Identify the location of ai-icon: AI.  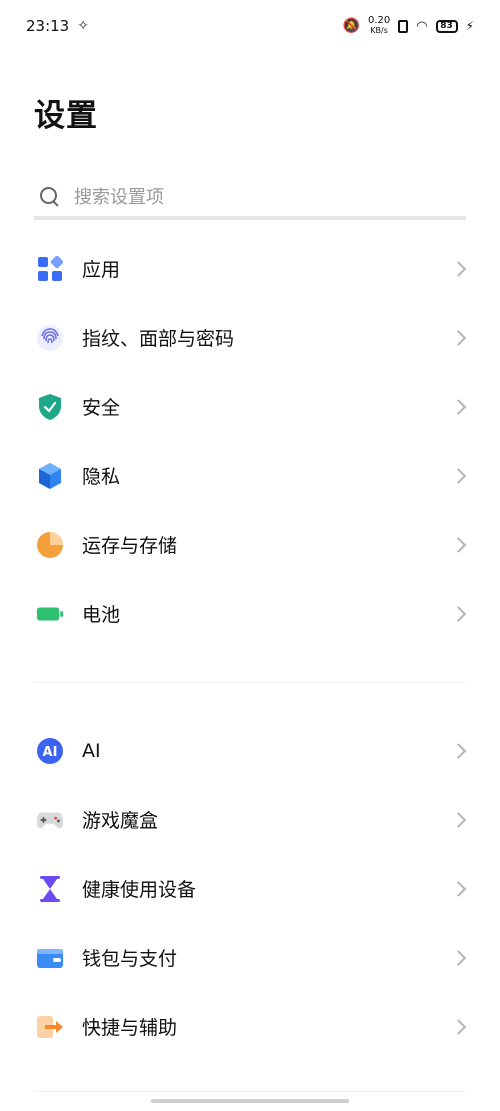
(50, 751).